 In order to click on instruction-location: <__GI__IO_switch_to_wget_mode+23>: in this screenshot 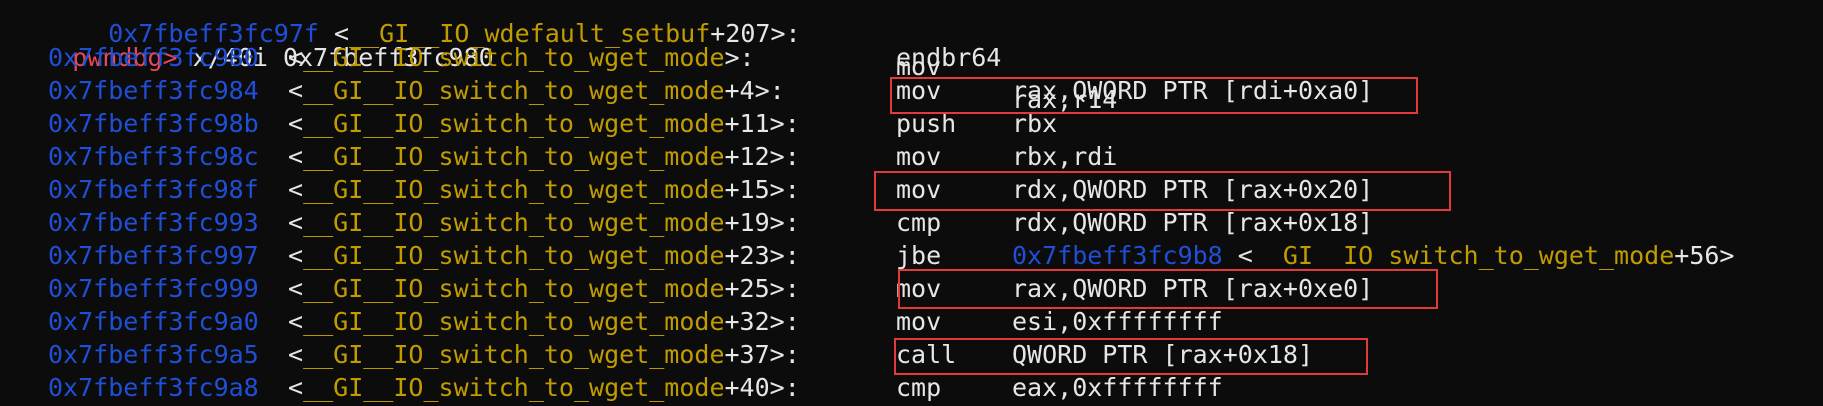, I will do `click(544, 255)`.